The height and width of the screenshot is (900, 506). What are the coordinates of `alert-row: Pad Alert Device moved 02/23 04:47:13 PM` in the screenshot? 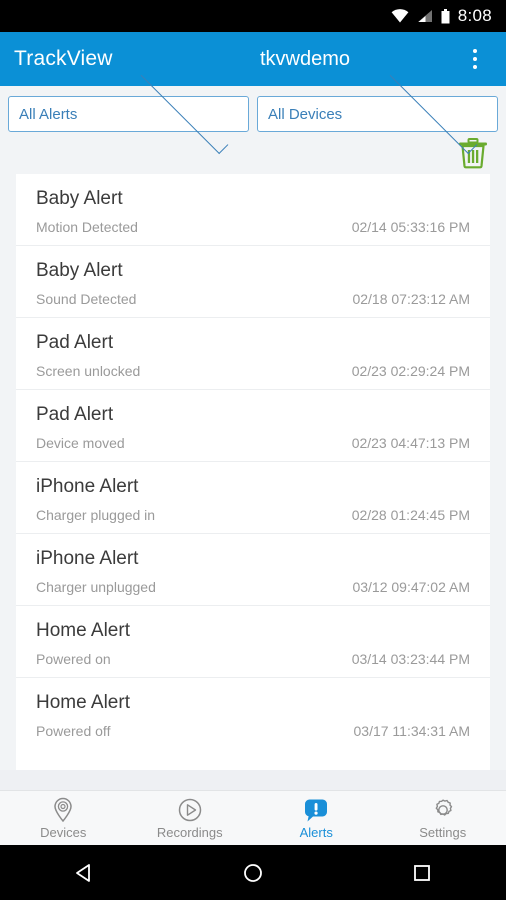 It's located at (253, 426).